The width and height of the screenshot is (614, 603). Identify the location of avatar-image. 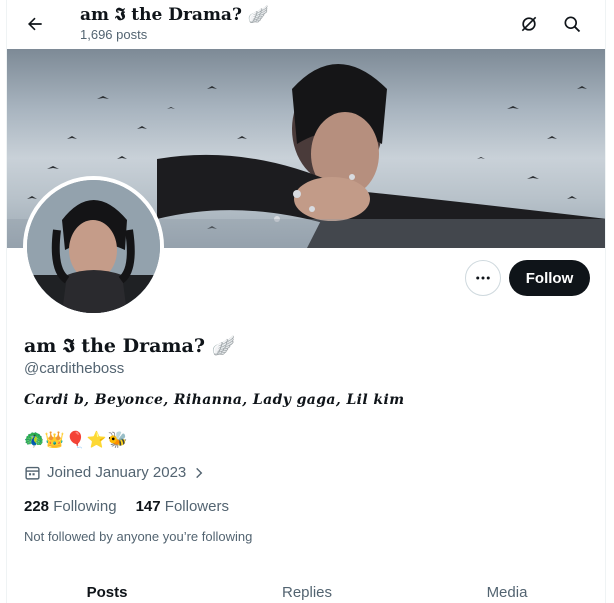
(93, 246).